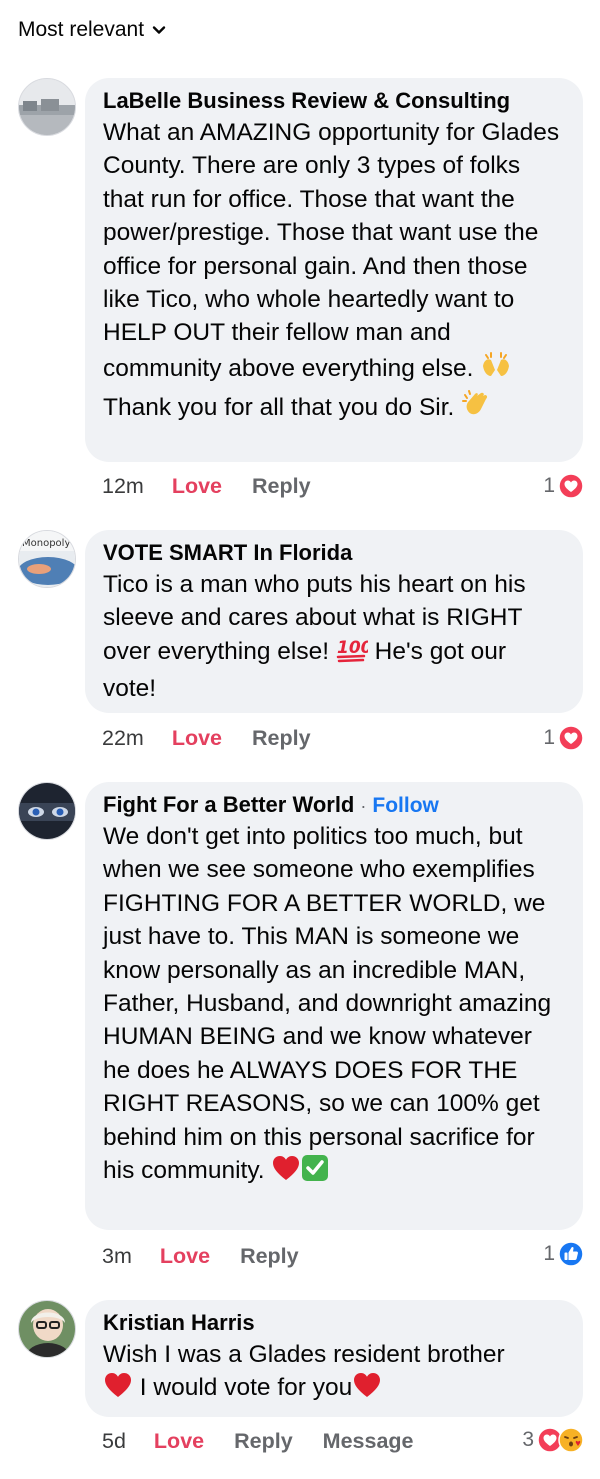 The image size is (600, 1479). I want to click on clapping-hands-emoji-icon, so click(476, 408).